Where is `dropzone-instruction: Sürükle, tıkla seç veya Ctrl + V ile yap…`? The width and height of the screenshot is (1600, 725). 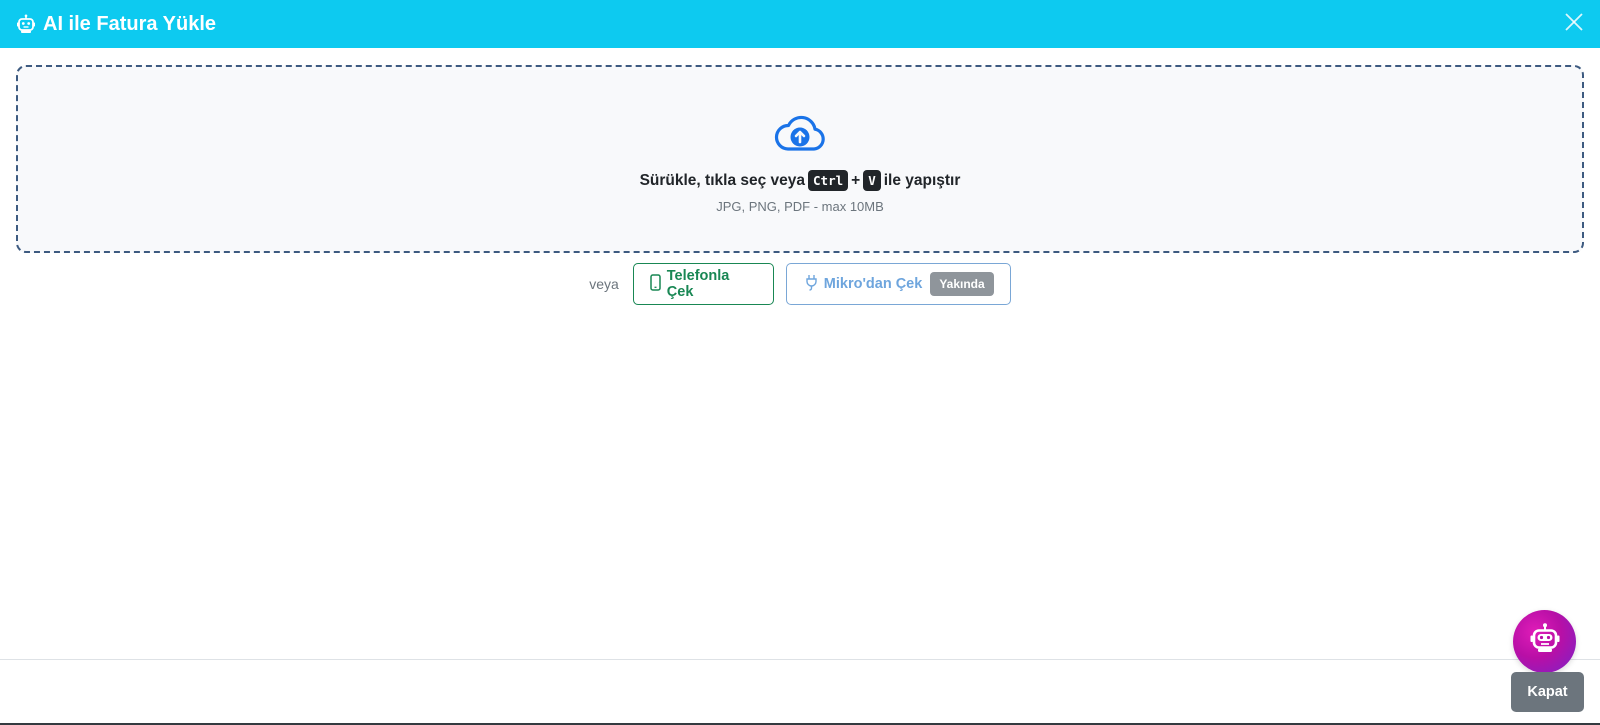 dropzone-instruction: Sürükle, tıkla seç veya Ctrl + V ile yap… is located at coordinates (800, 180).